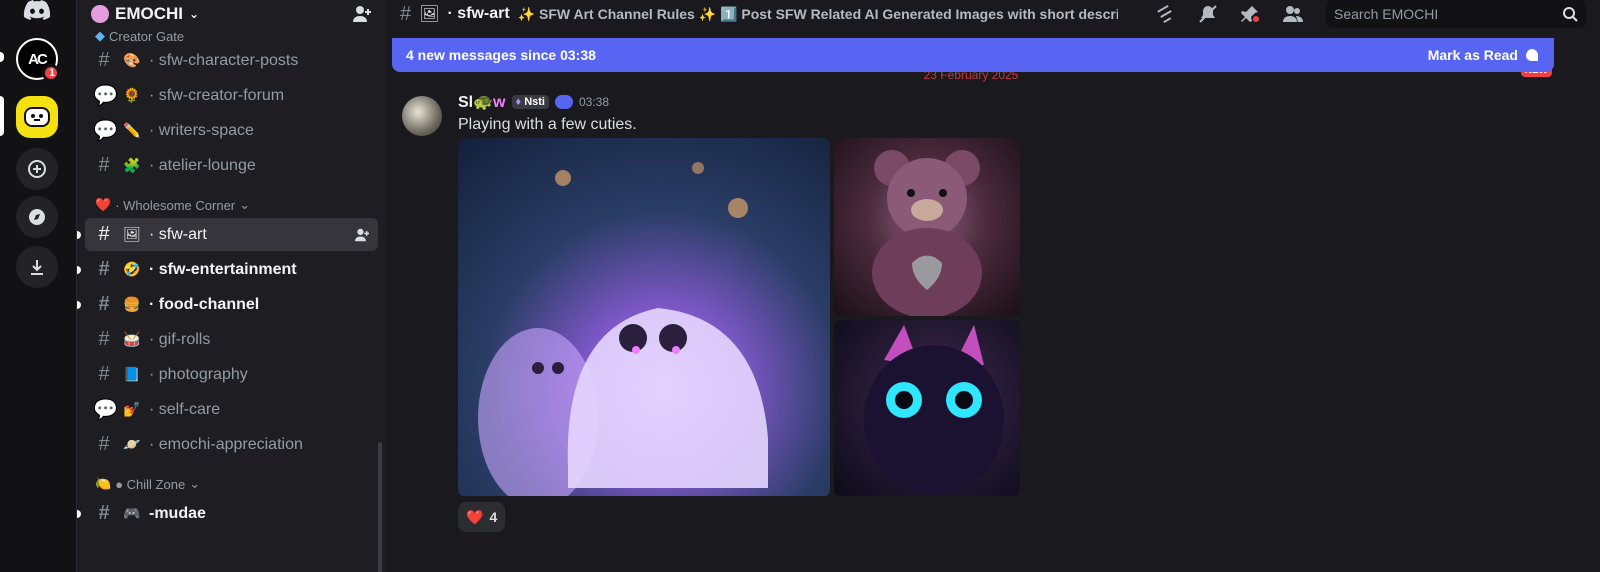 The width and height of the screenshot is (1600, 572). I want to click on header-channel-name: · sfw-art, so click(478, 13).